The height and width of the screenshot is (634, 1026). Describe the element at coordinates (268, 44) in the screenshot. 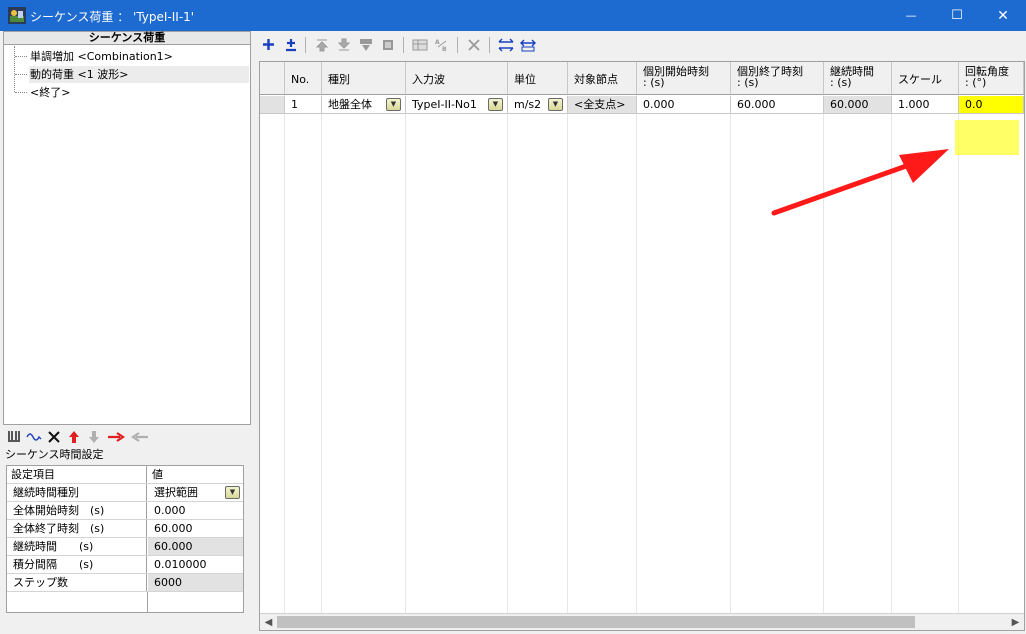

I see `add-icon` at that location.